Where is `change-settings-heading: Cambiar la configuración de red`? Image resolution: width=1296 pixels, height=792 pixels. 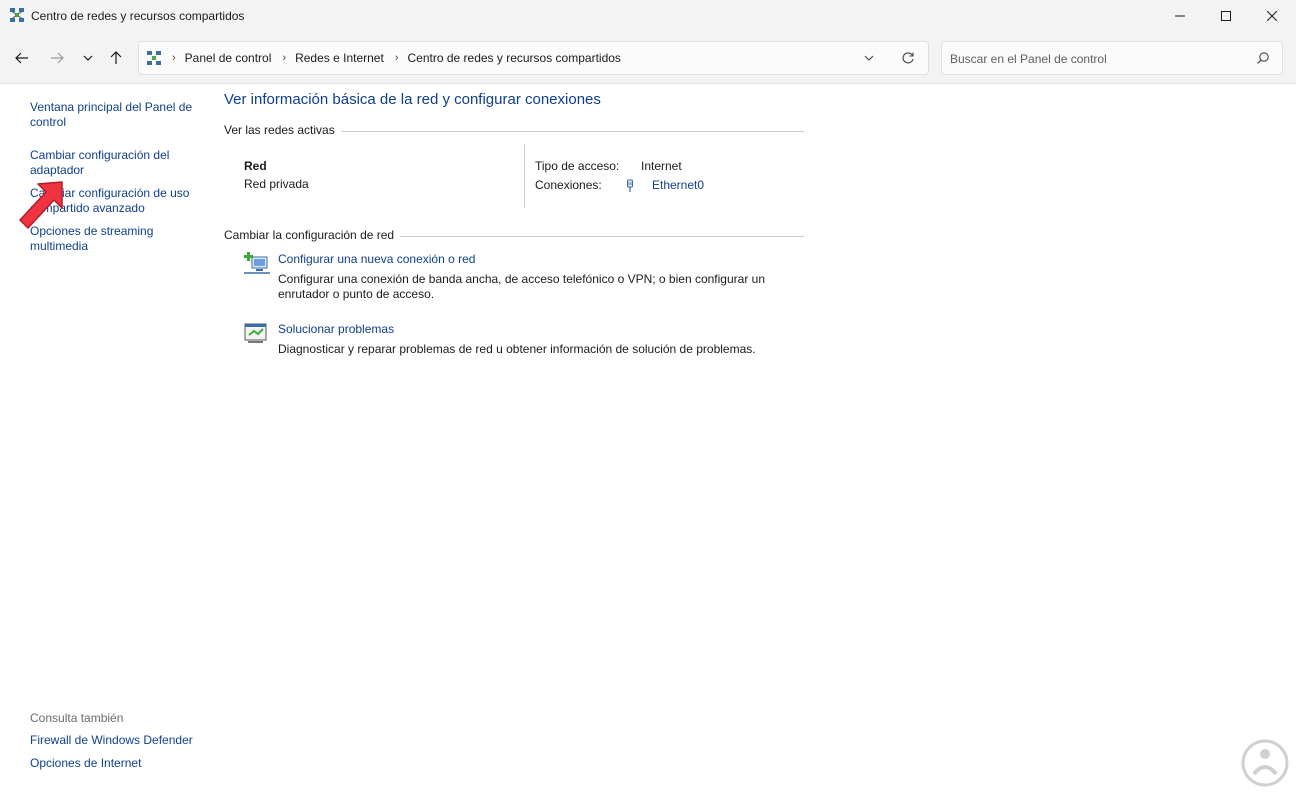 change-settings-heading: Cambiar la configuración de red is located at coordinates (514, 235).